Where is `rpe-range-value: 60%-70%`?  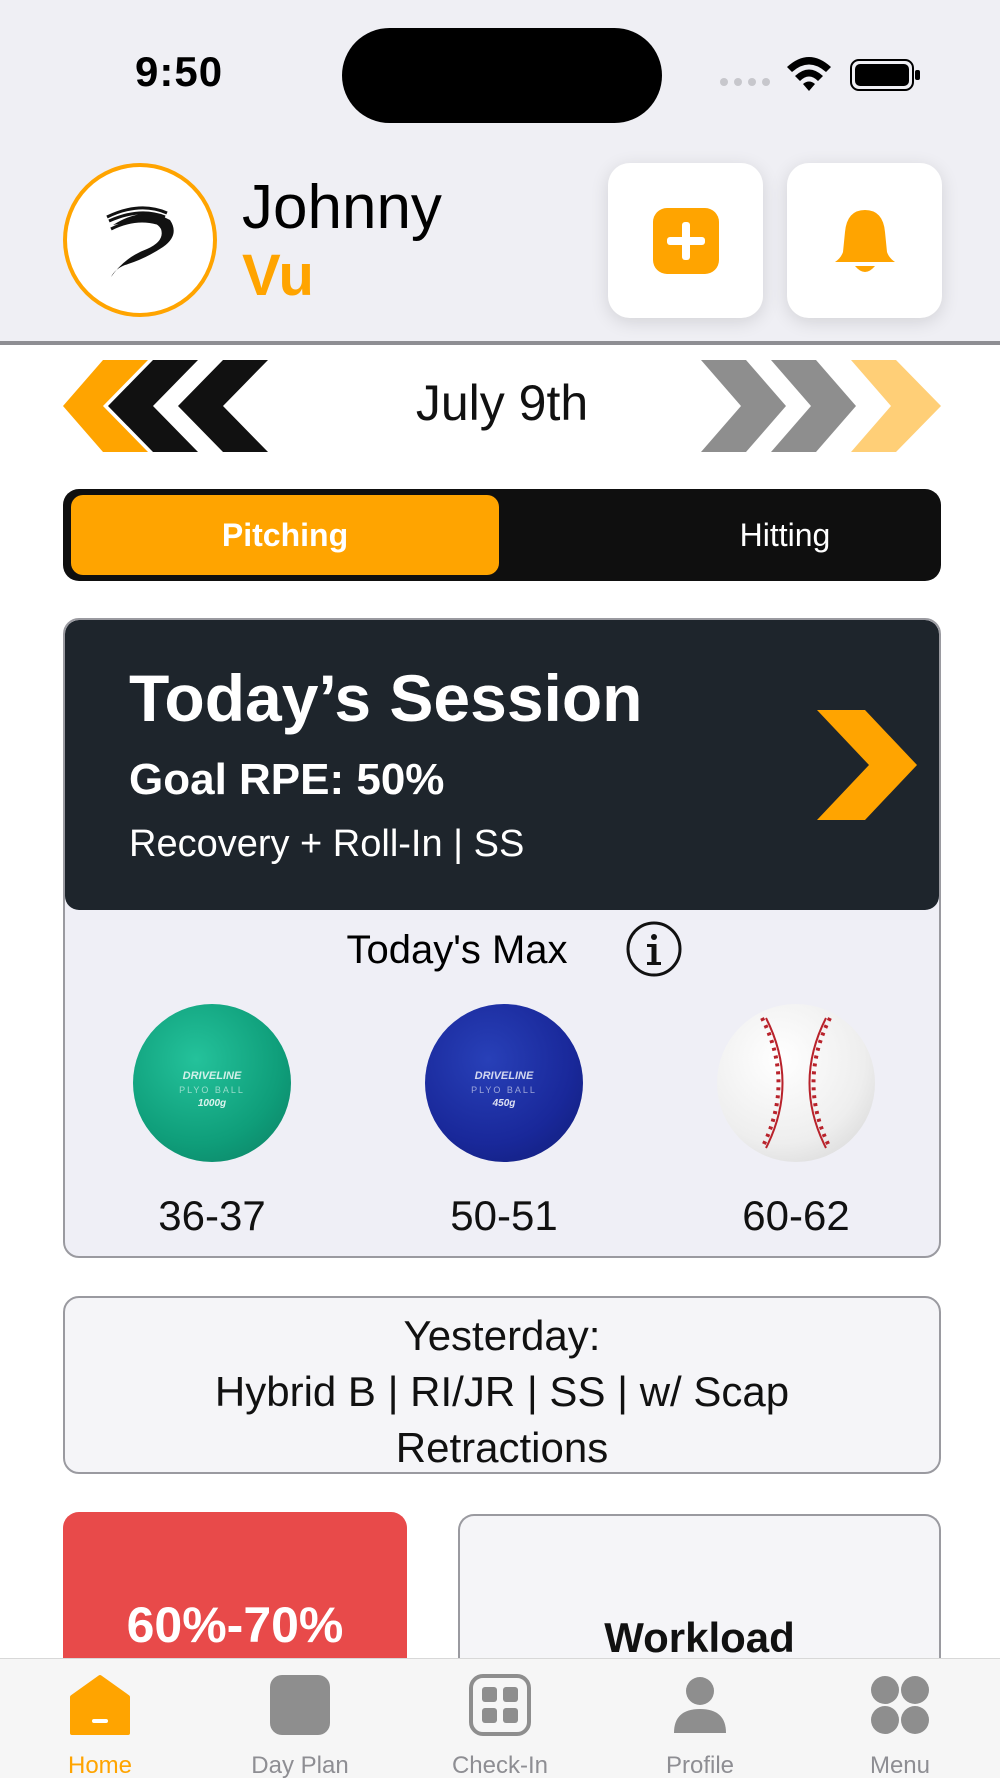 rpe-range-value: 60%-70% is located at coordinates (235, 1625).